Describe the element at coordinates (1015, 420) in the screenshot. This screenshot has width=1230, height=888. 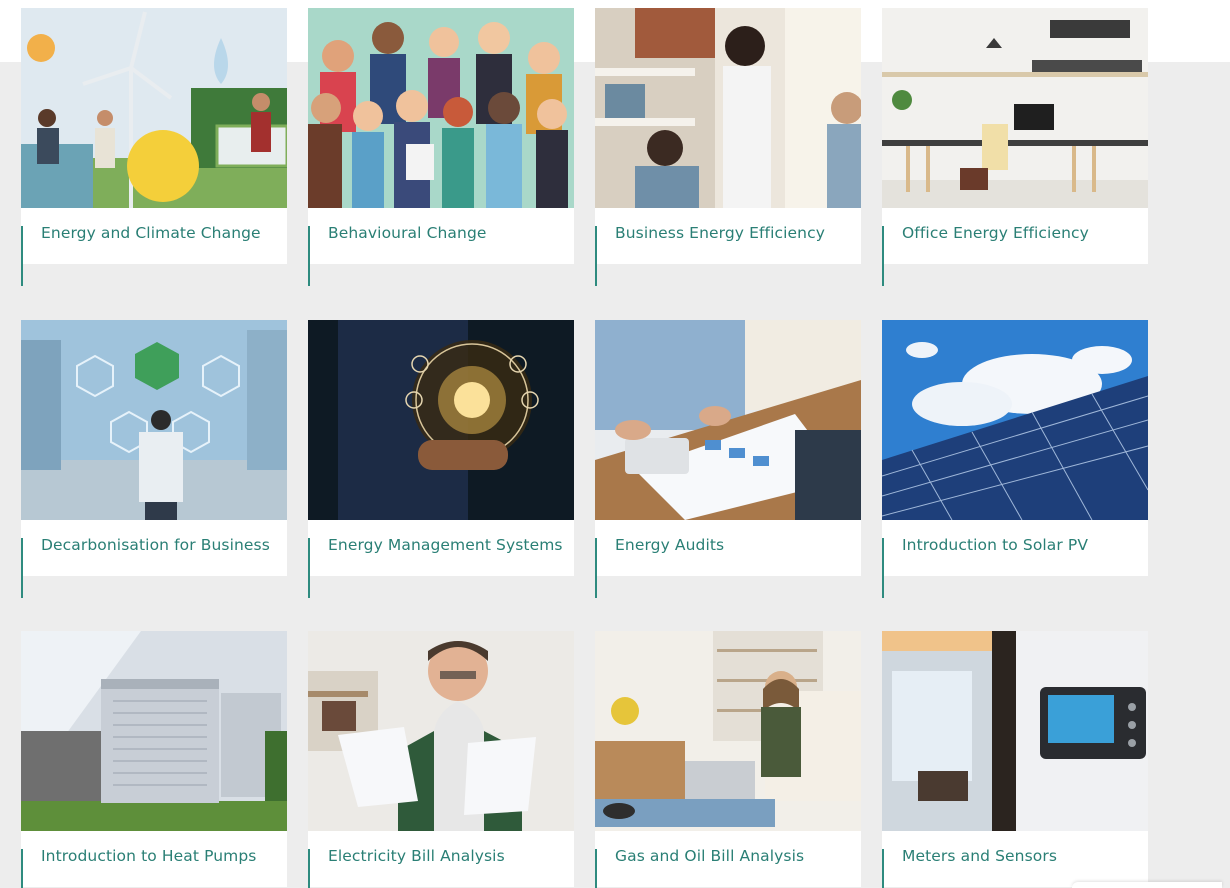
I see `solar-panels-image` at that location.